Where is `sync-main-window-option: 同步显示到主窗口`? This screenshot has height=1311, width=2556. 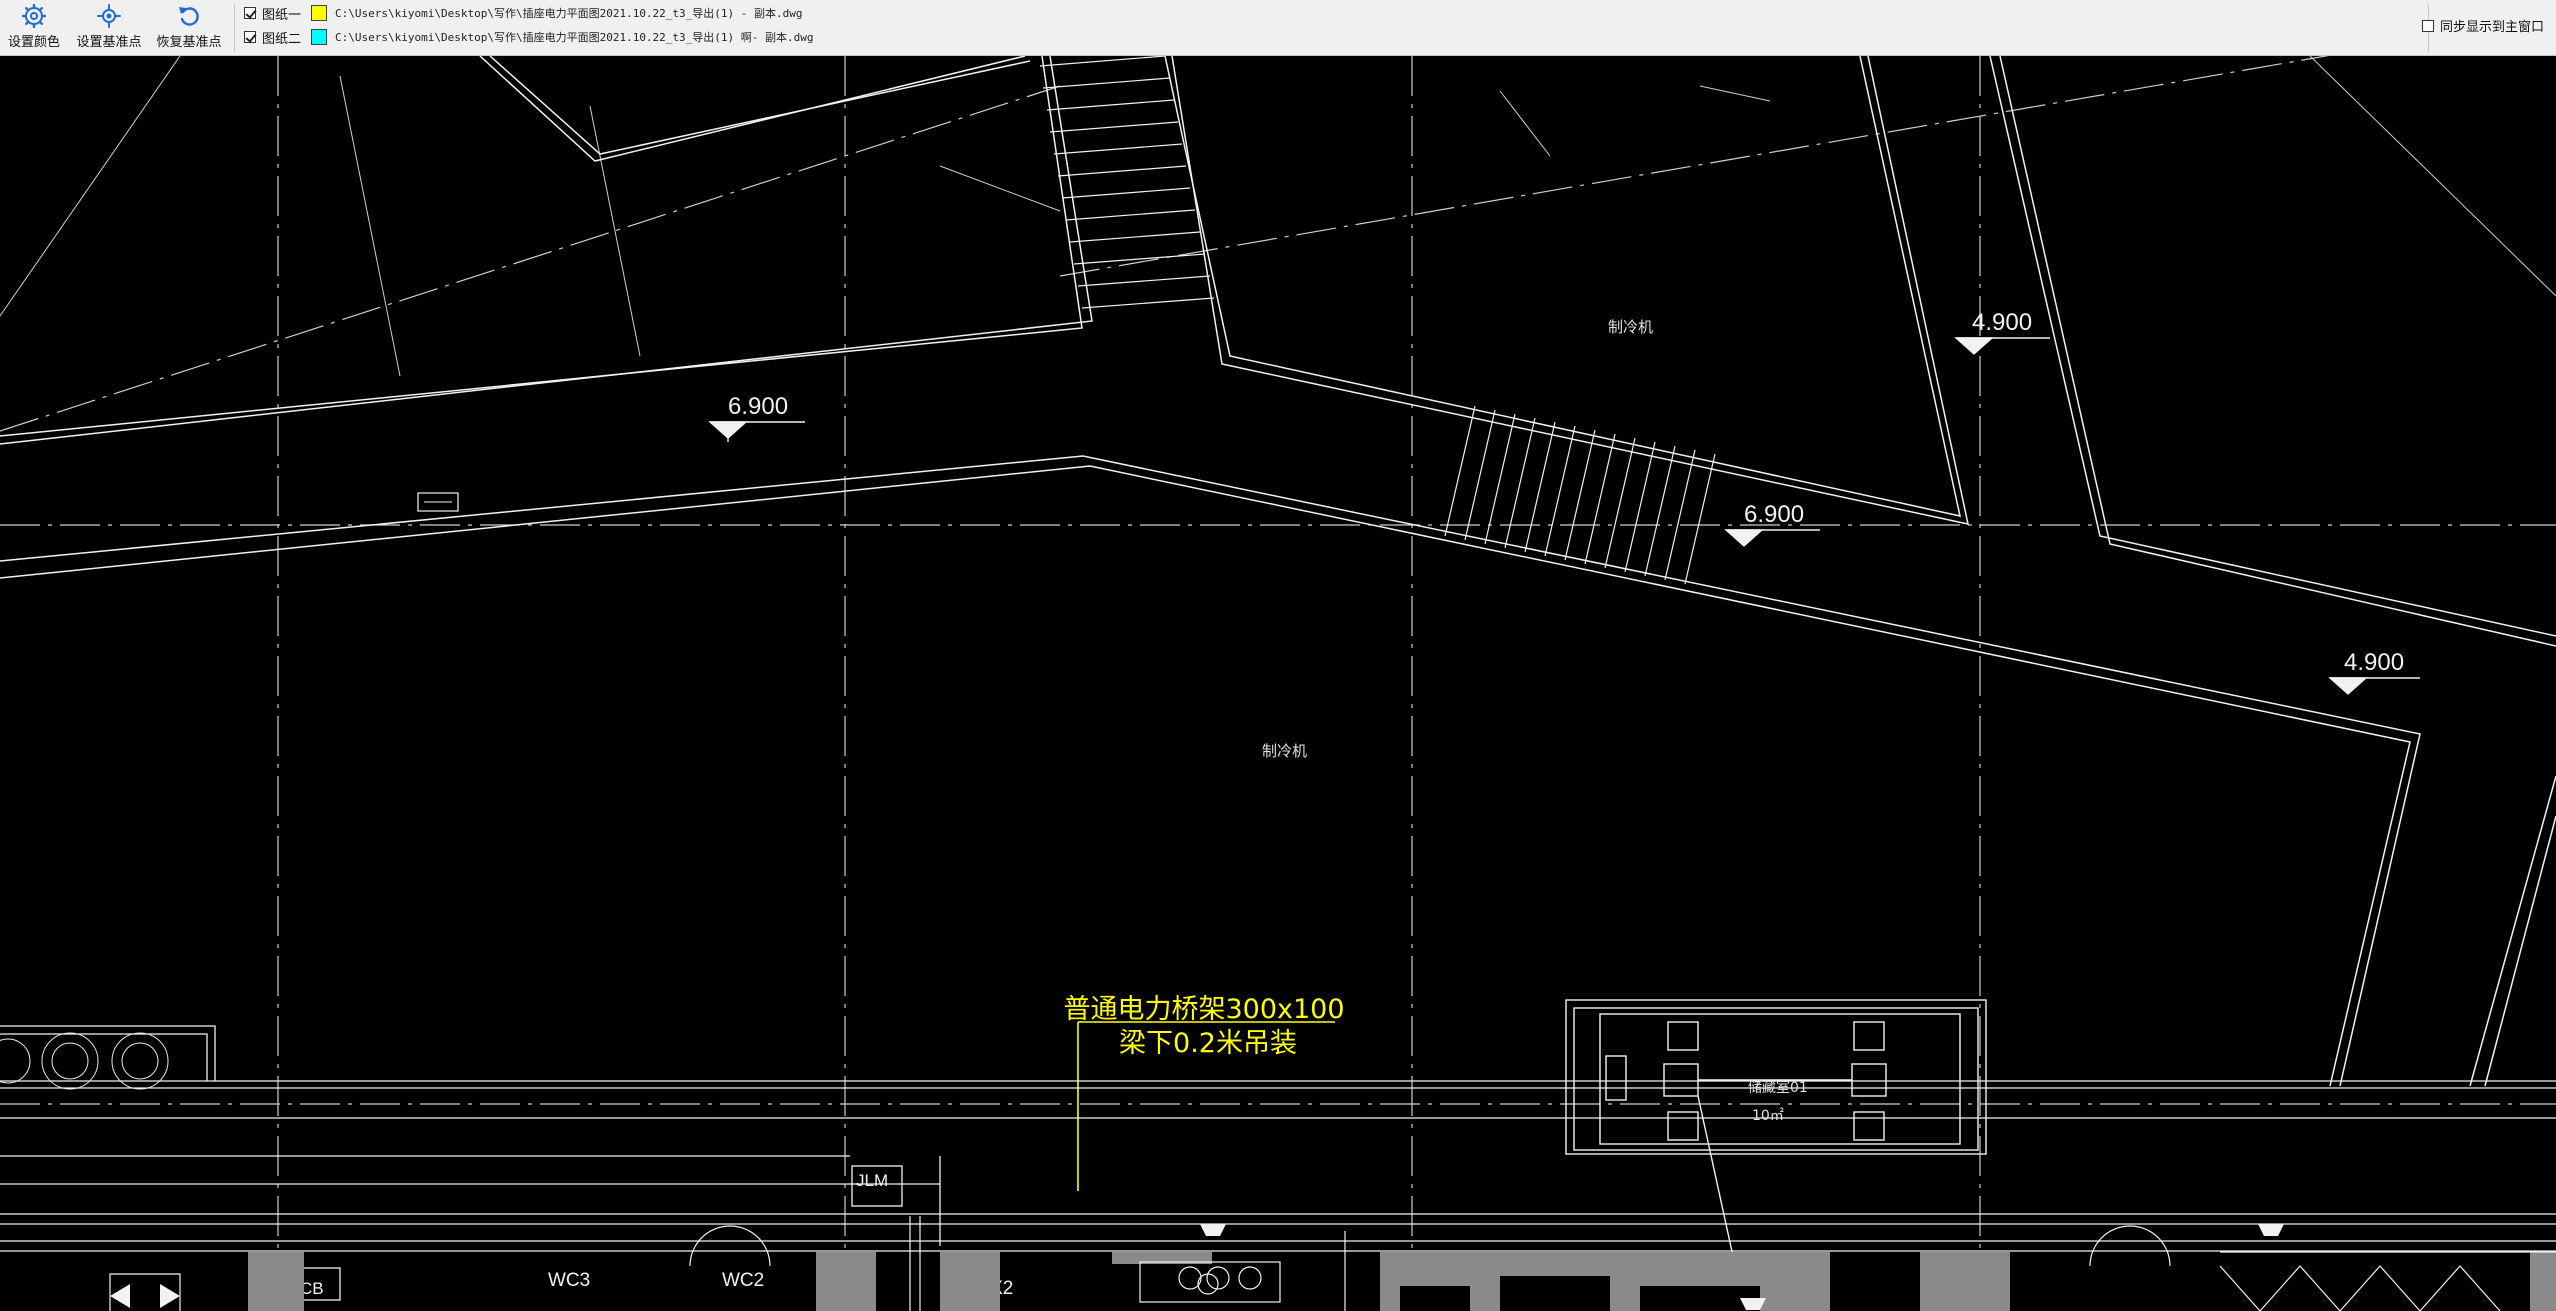
sync-main-window-option: 同步显示到主窗口 is located at coordinates (2482, 25).